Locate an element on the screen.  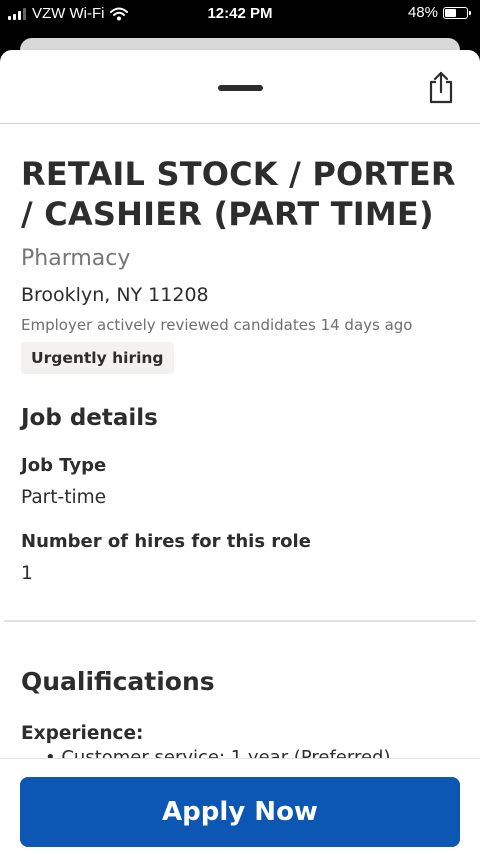
hires-value: 1 is located at coordinates (27, 573).